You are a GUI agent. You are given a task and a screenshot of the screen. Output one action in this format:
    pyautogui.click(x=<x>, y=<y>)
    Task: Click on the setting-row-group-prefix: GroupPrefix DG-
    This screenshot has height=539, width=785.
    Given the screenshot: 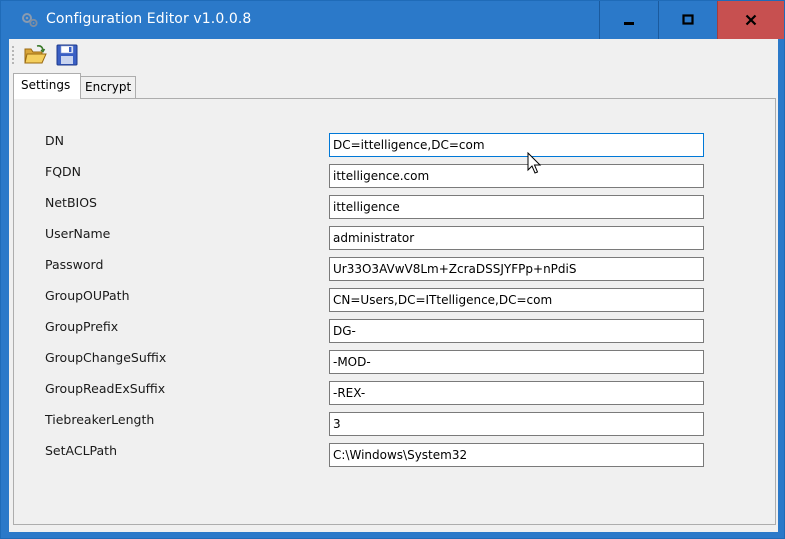 What is the action you would take?
    pyautogui.click(x=394, y=332)
    